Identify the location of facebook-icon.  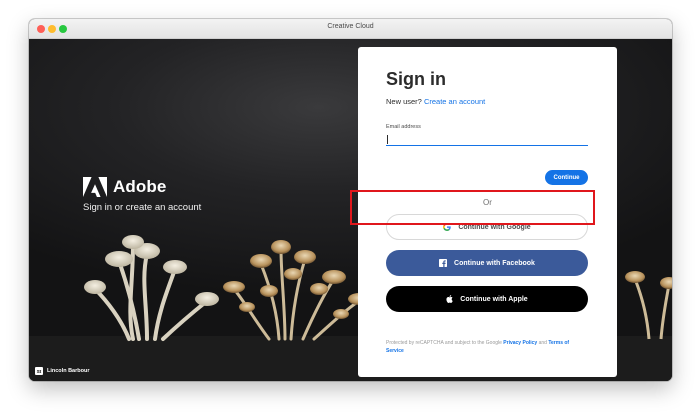
(443, 263).